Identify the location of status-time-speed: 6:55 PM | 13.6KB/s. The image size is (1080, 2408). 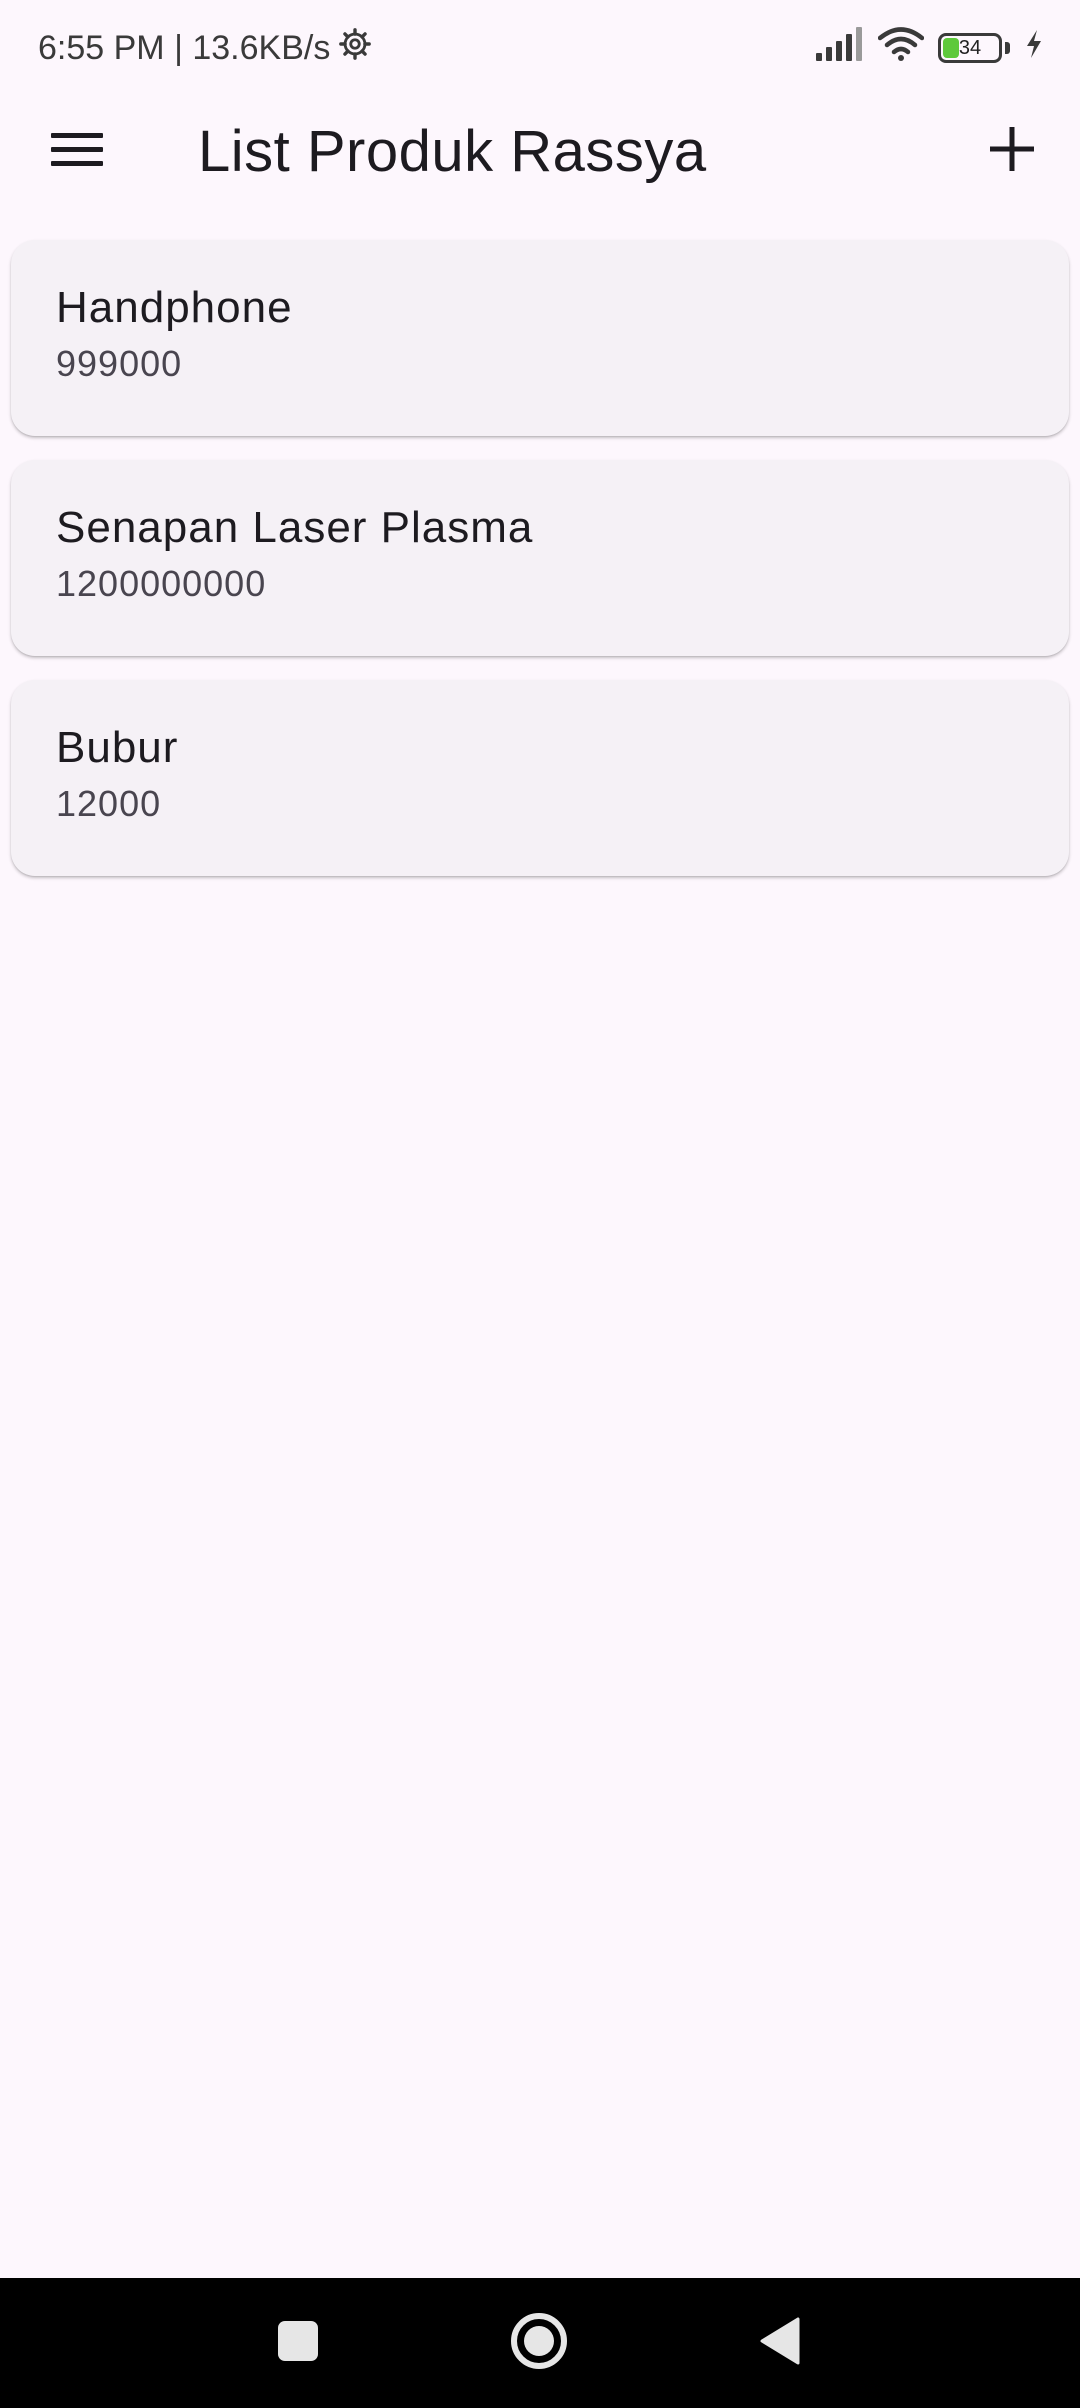
(184, 47).